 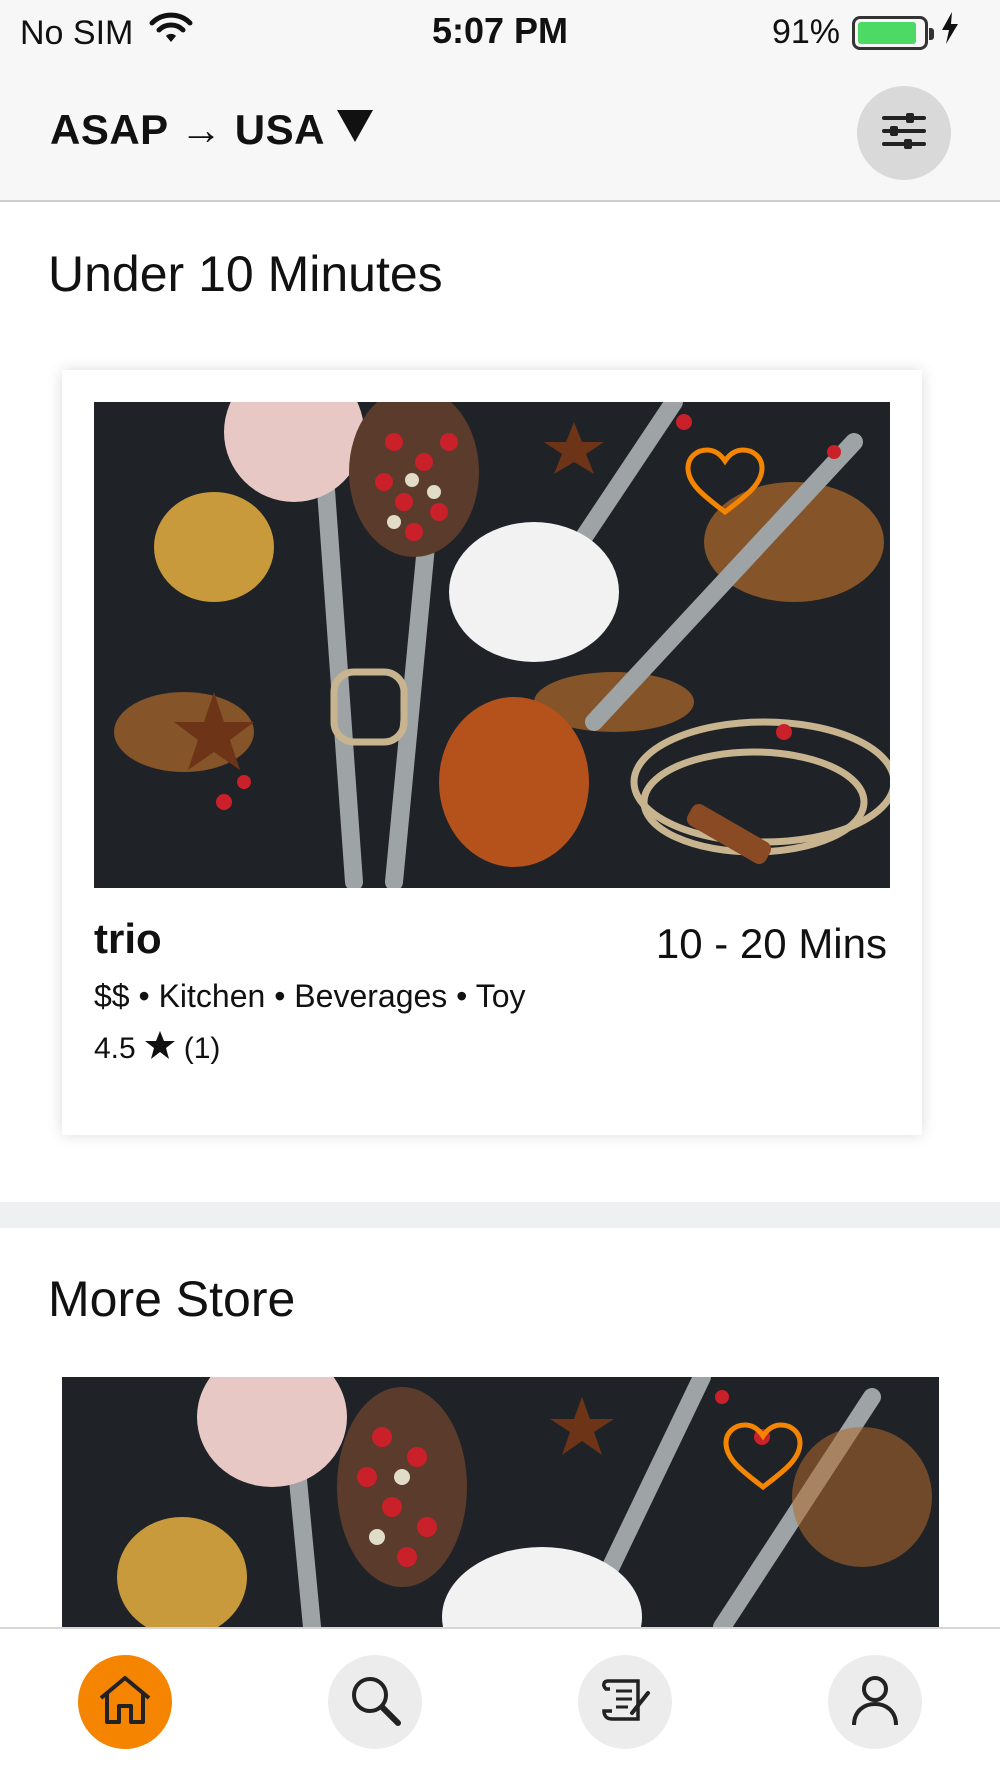 I want to click on delivery-time: 10 - 20 Mins, so click(x=771, y=943).